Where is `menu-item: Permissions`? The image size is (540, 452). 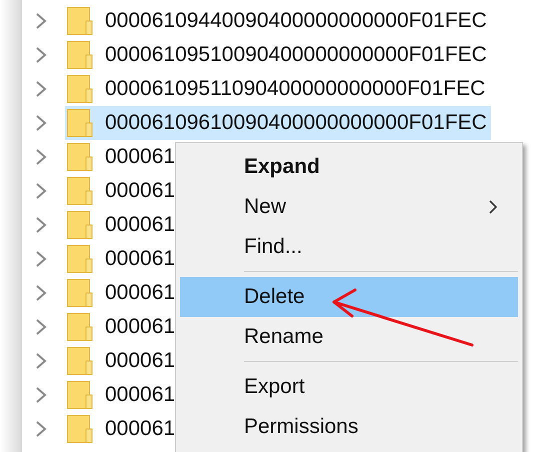
menu-item: Permissions is located at coordinates (349, 427).